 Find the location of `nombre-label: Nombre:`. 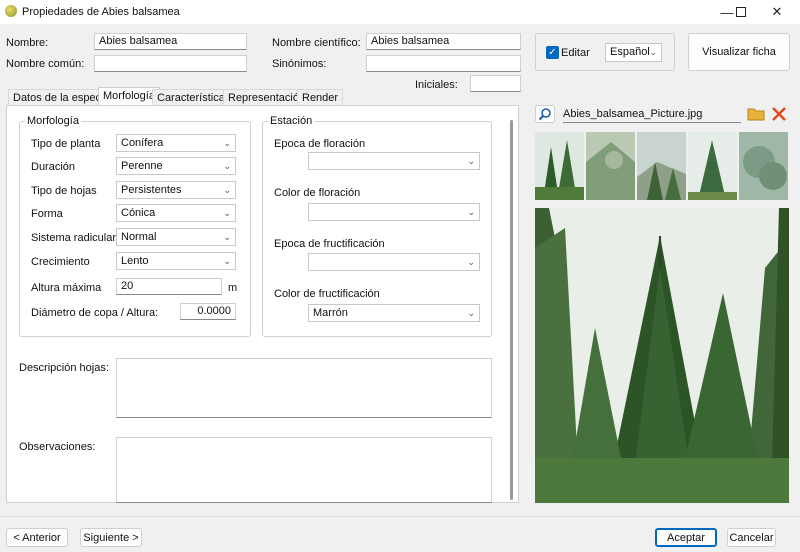

nombre-label: Nombre: is located at coordinates (27, 43).